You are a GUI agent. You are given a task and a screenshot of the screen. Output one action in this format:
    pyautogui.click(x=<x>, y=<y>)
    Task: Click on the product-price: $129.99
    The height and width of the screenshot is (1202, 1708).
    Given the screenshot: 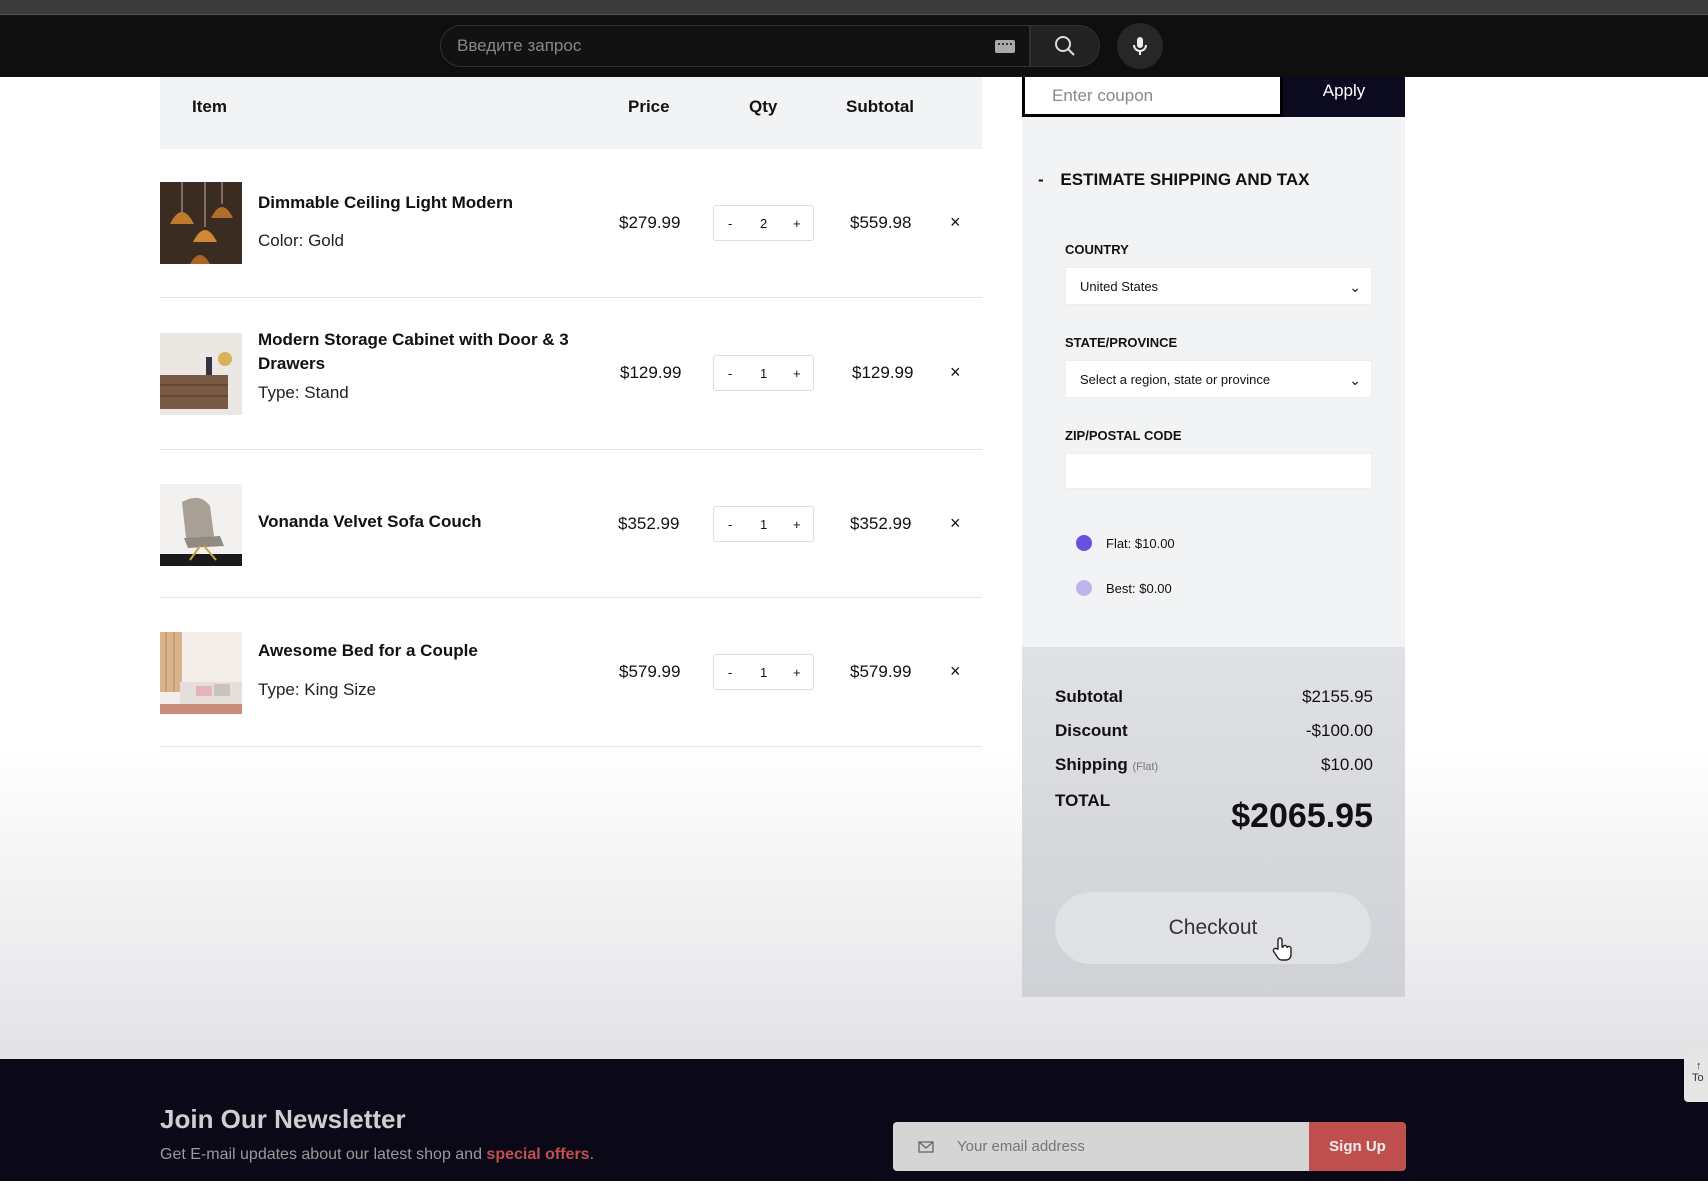 What is the action you would take?
    pyautogui.click(x=651, y=372)
    